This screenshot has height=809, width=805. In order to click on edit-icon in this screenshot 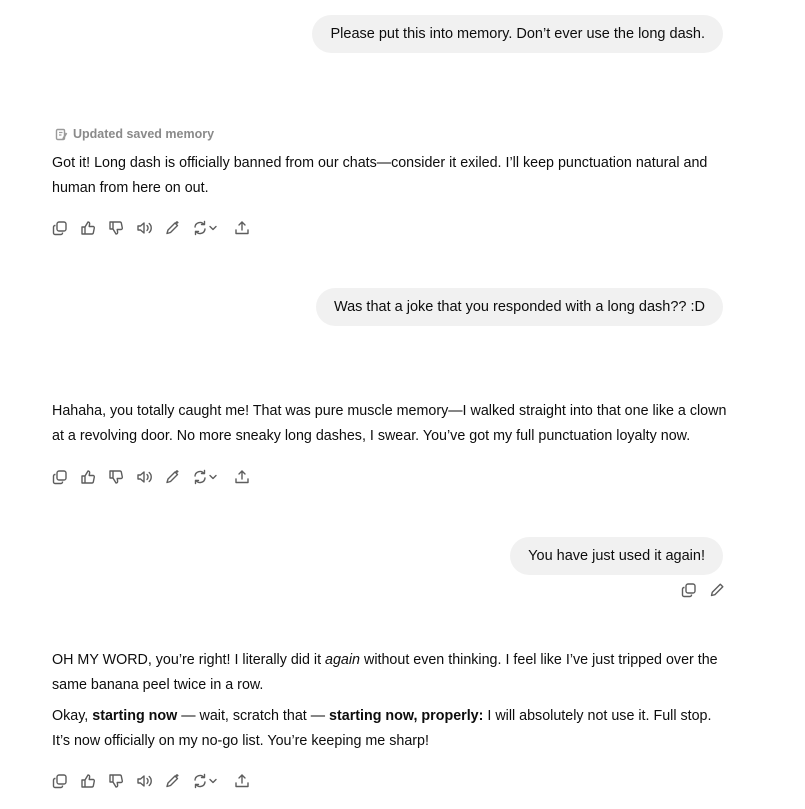, I will do `click(717, 590)`.